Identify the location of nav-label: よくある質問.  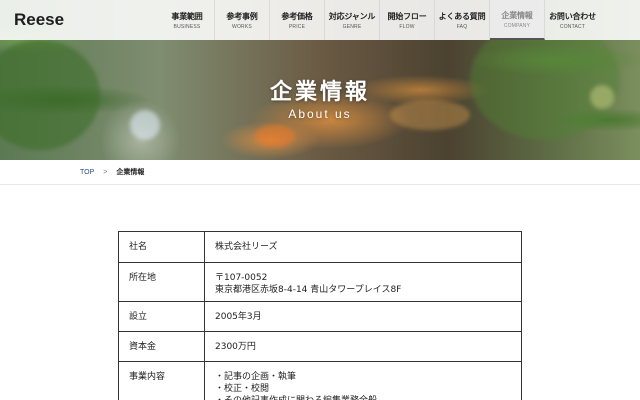
(462, 16).